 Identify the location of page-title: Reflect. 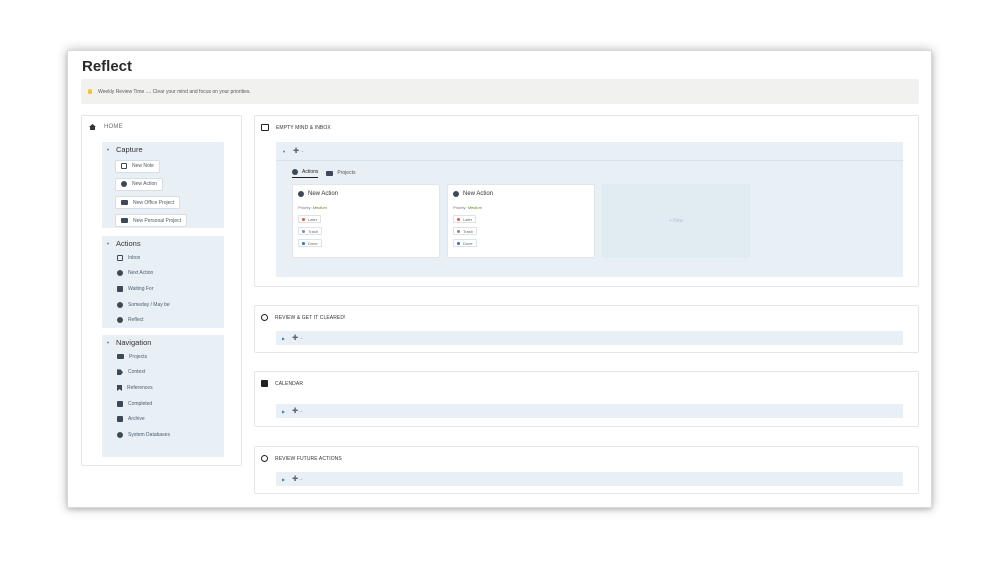
(107, 66).